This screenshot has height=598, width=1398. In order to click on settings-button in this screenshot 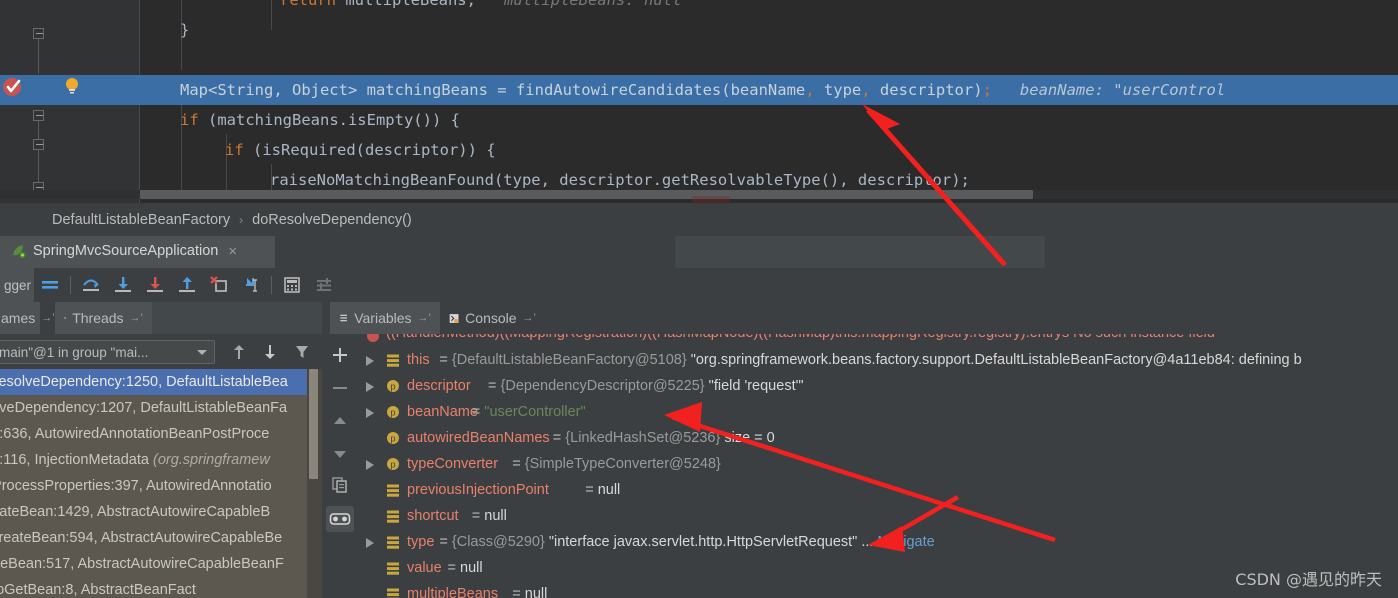, I will do `click(324, 285)`.